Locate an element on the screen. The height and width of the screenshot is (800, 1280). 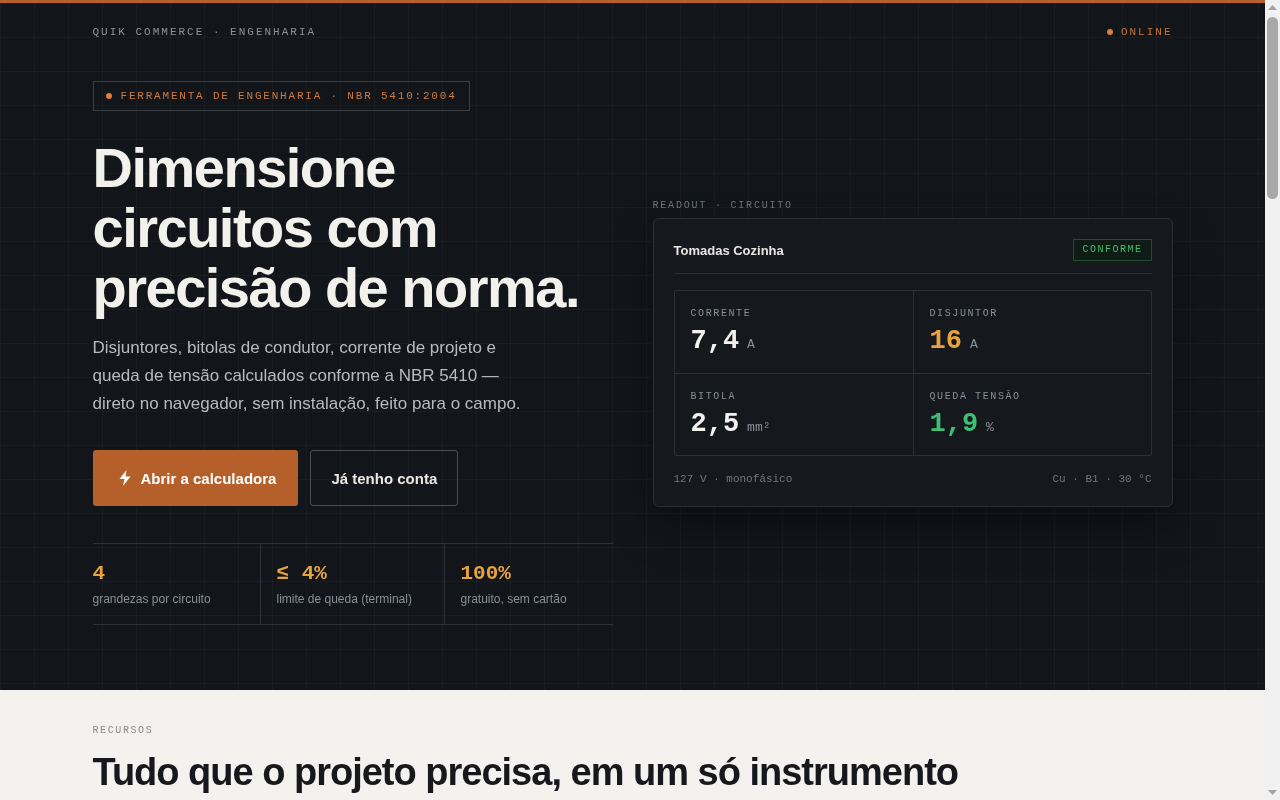
metric-unit: mm² is located at coordinates (759, 427).